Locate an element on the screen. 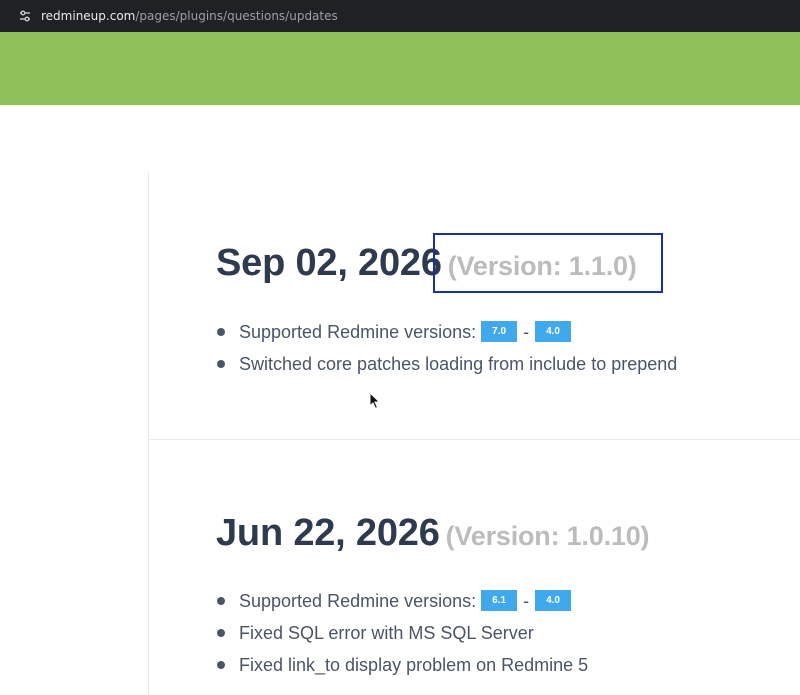  list-item: Supported Redmine versions: 6.1-4.0 is located at coordinates (402, 601).